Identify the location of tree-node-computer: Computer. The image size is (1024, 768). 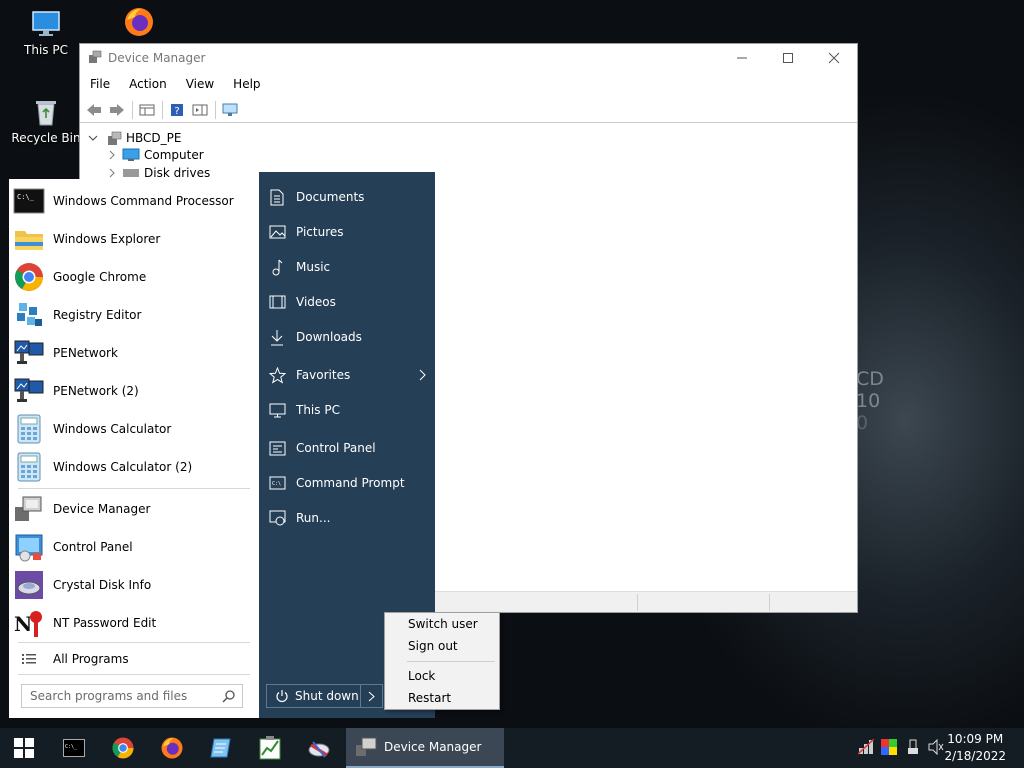
(155, 155).